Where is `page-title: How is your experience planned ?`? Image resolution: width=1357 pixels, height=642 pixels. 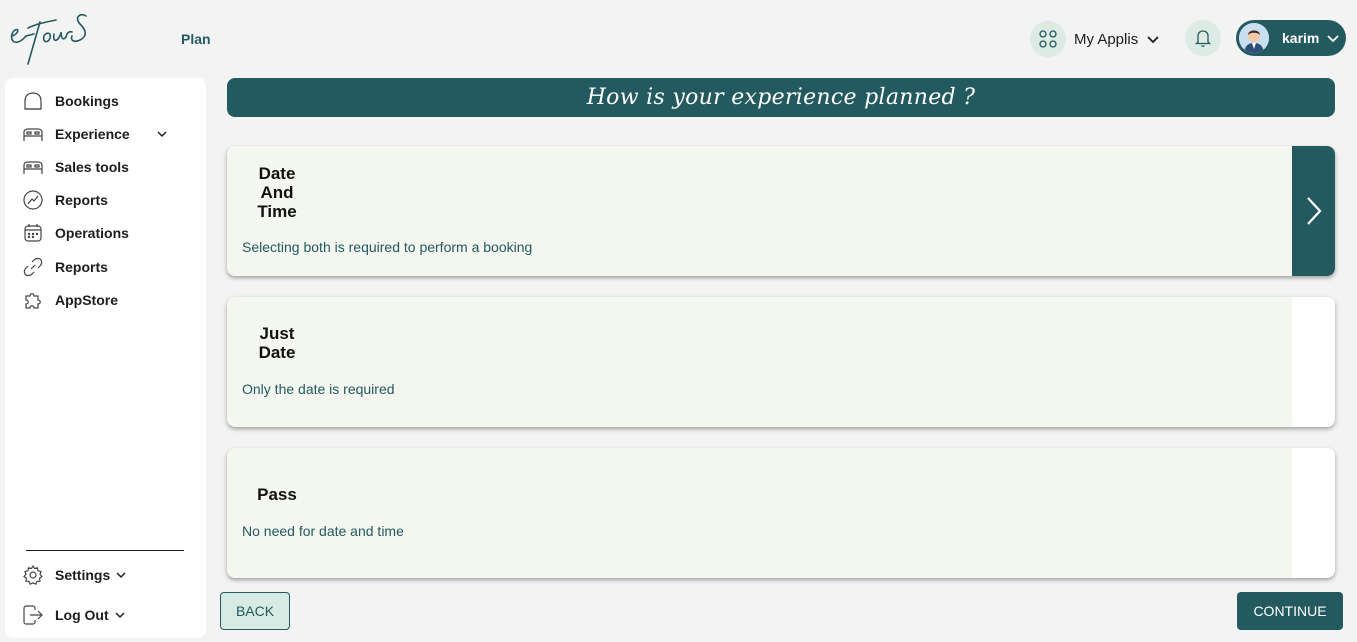 page-title: How is your experience planned ? is located at coordinates (781, 97).